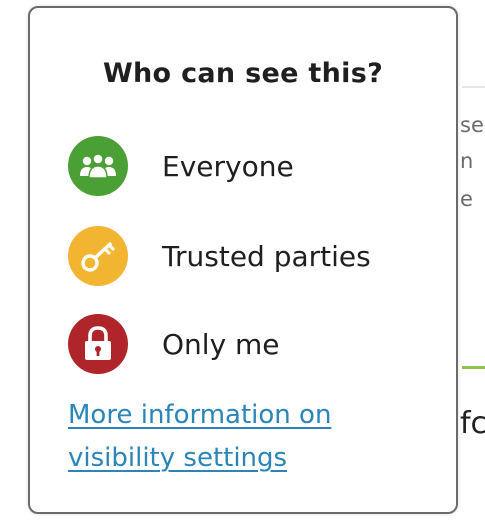  Describe the element at coordinates (472, 125) in the screenshot. I see `background-text-line-1: se` at that location.